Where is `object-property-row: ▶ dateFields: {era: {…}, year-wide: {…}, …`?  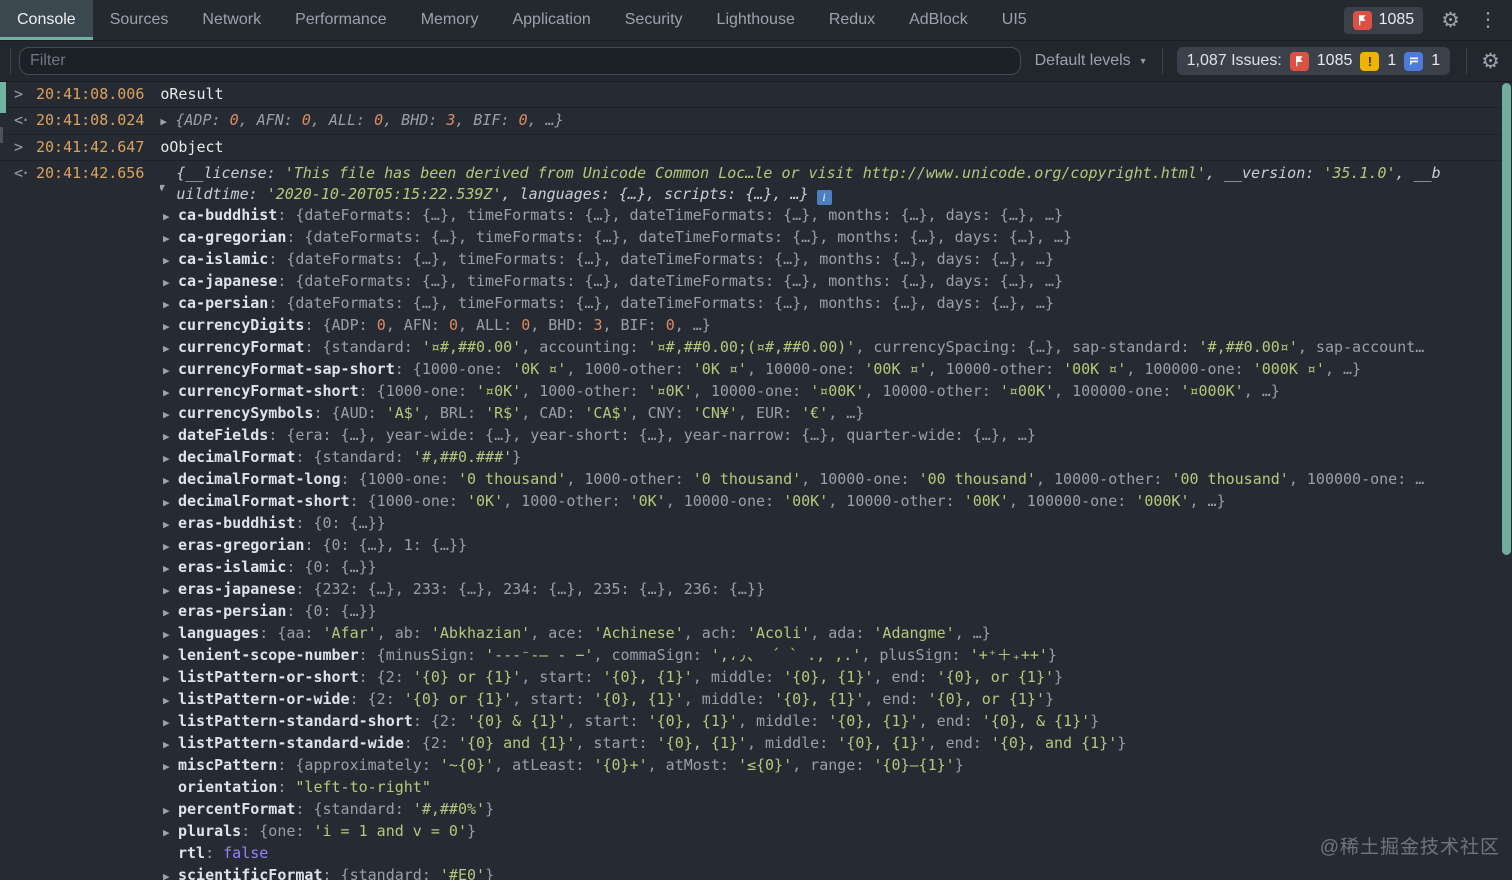 object-property-row: ▶ dateFields: {era: {…}, year-wide: {…}, … is located at coordinates (756, 436).